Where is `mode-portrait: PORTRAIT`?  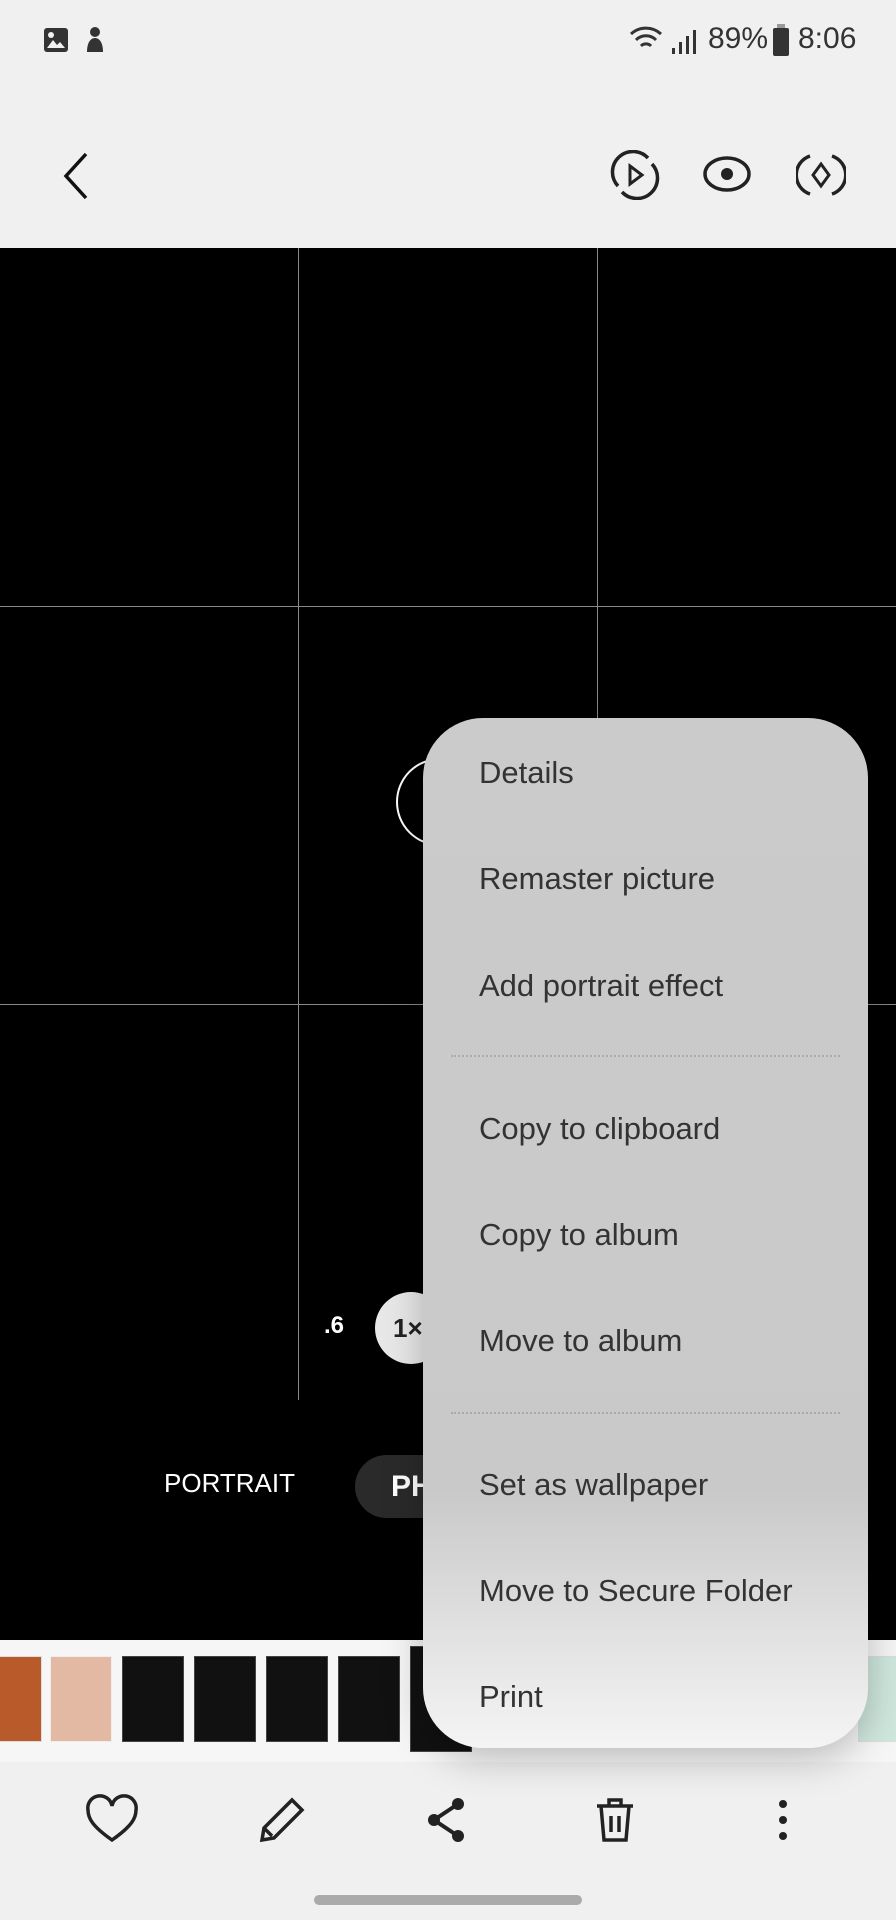
mode-portrait: PORTRAIT is located at coordinates (229, 1483).